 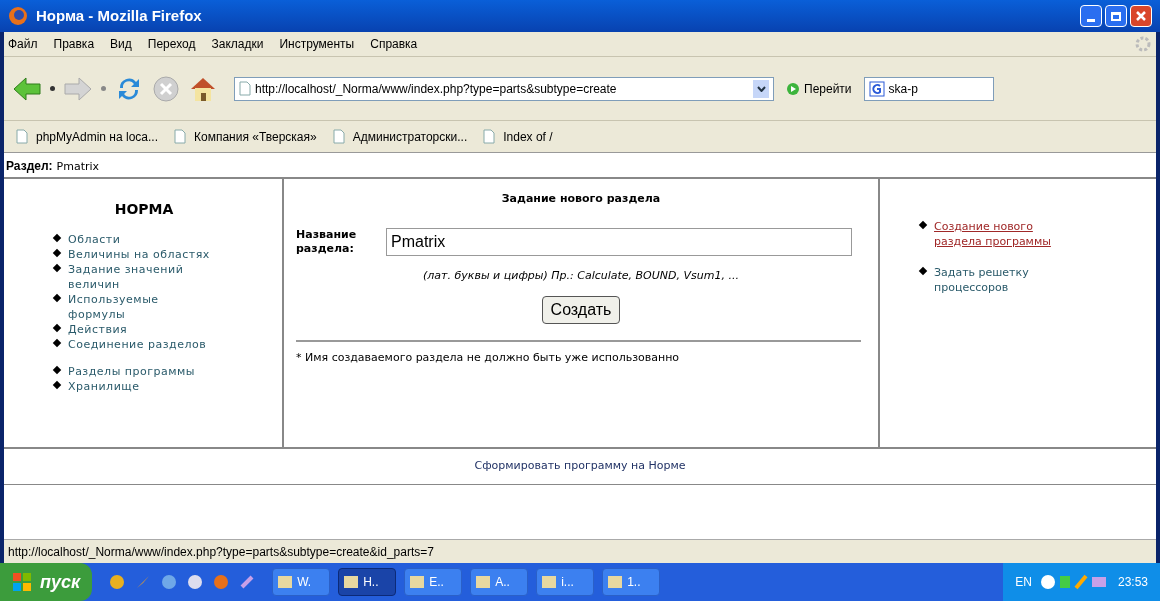 What do you see at coordinates (119, 15) in the screenshot?
I see `window-title: Норма - Mozilla Firefox` at bounding box center [119, 15].